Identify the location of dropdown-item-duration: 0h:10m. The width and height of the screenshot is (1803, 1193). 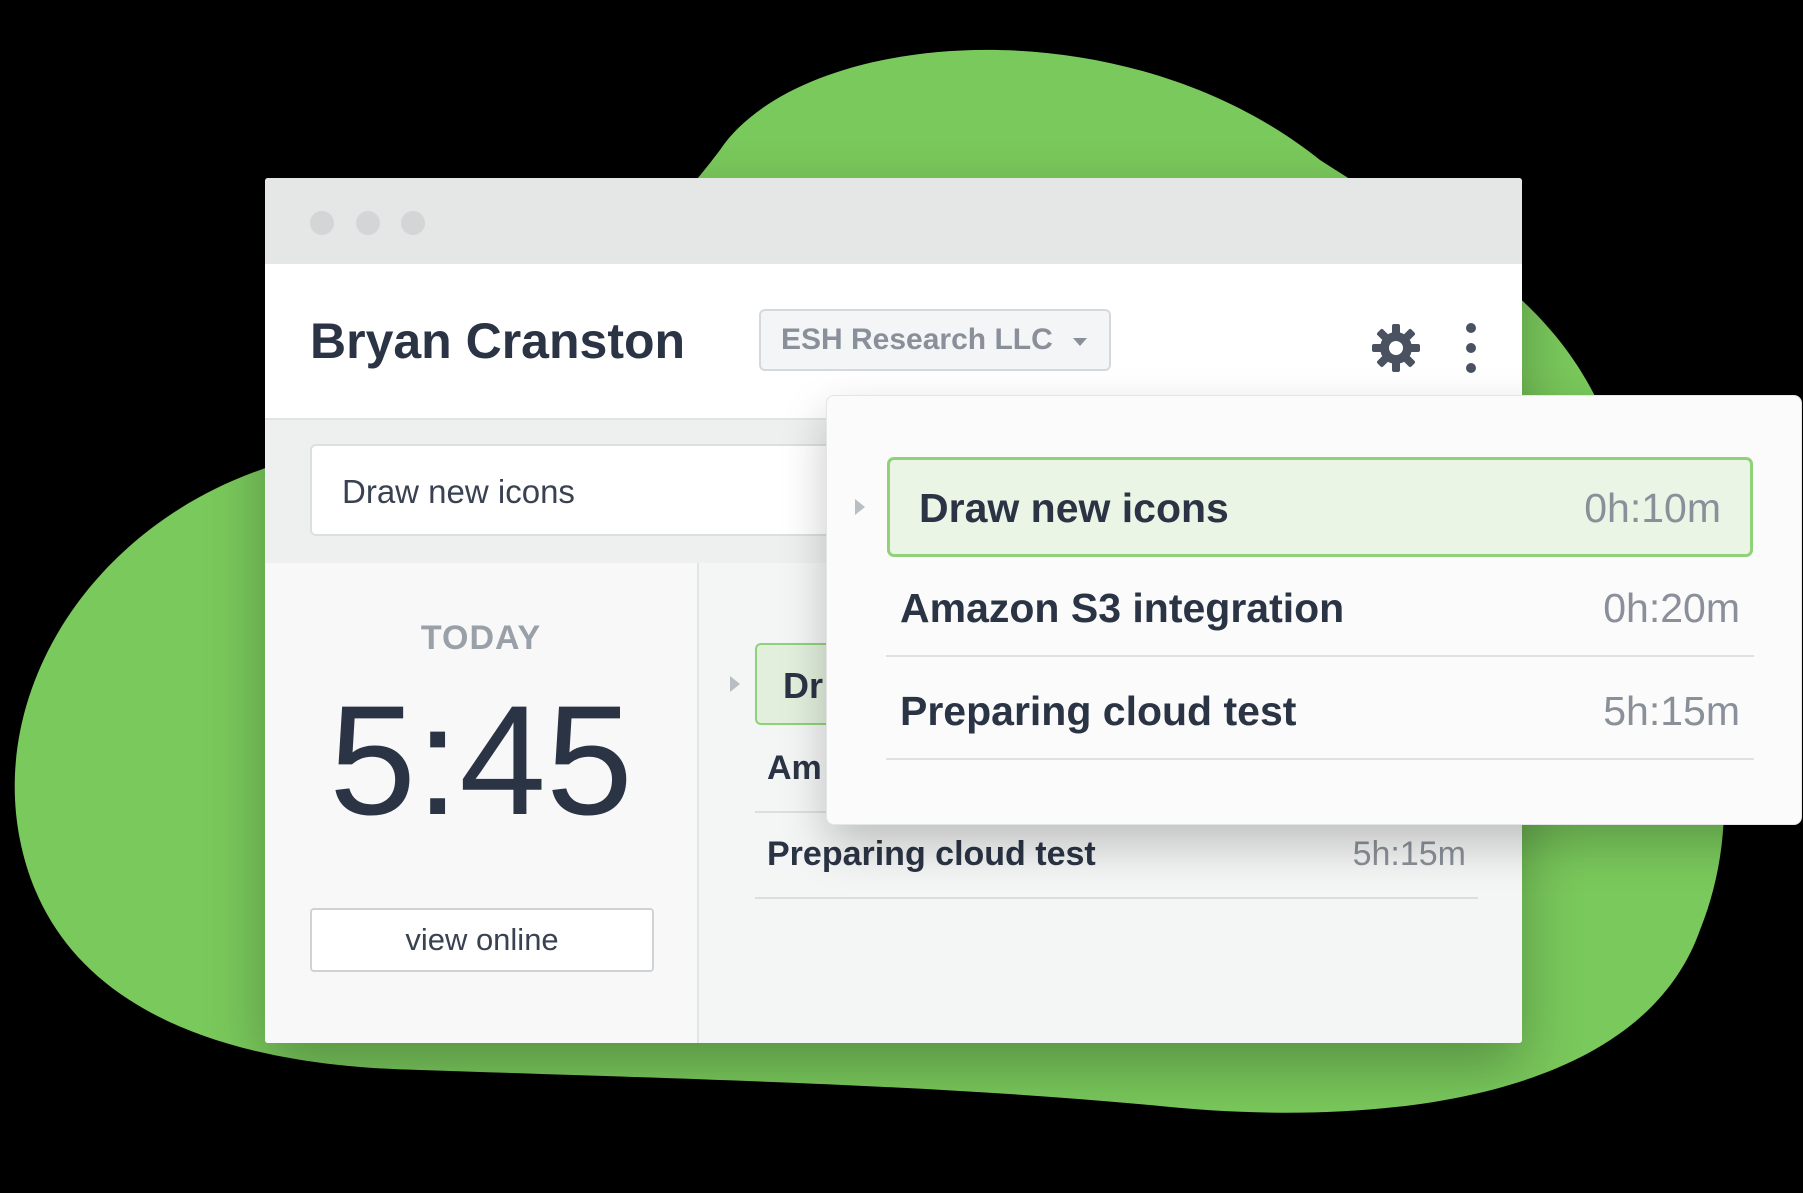
(1652, 508).